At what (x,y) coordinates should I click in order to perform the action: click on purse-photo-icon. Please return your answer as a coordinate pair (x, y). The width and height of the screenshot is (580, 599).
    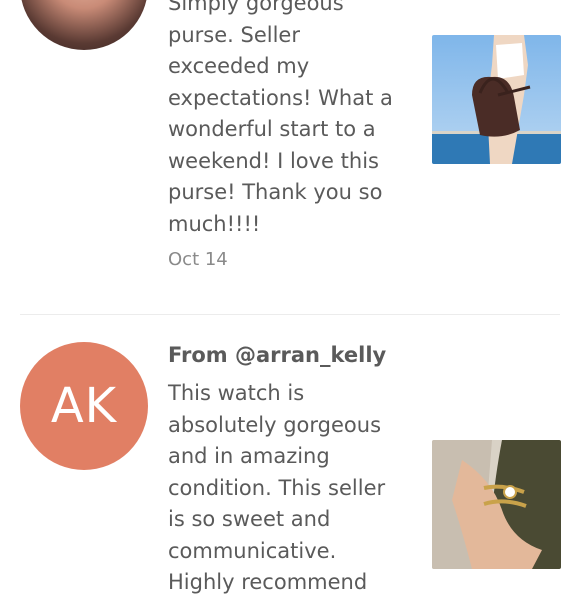
    Looking at the image, I should click on (496, 99).